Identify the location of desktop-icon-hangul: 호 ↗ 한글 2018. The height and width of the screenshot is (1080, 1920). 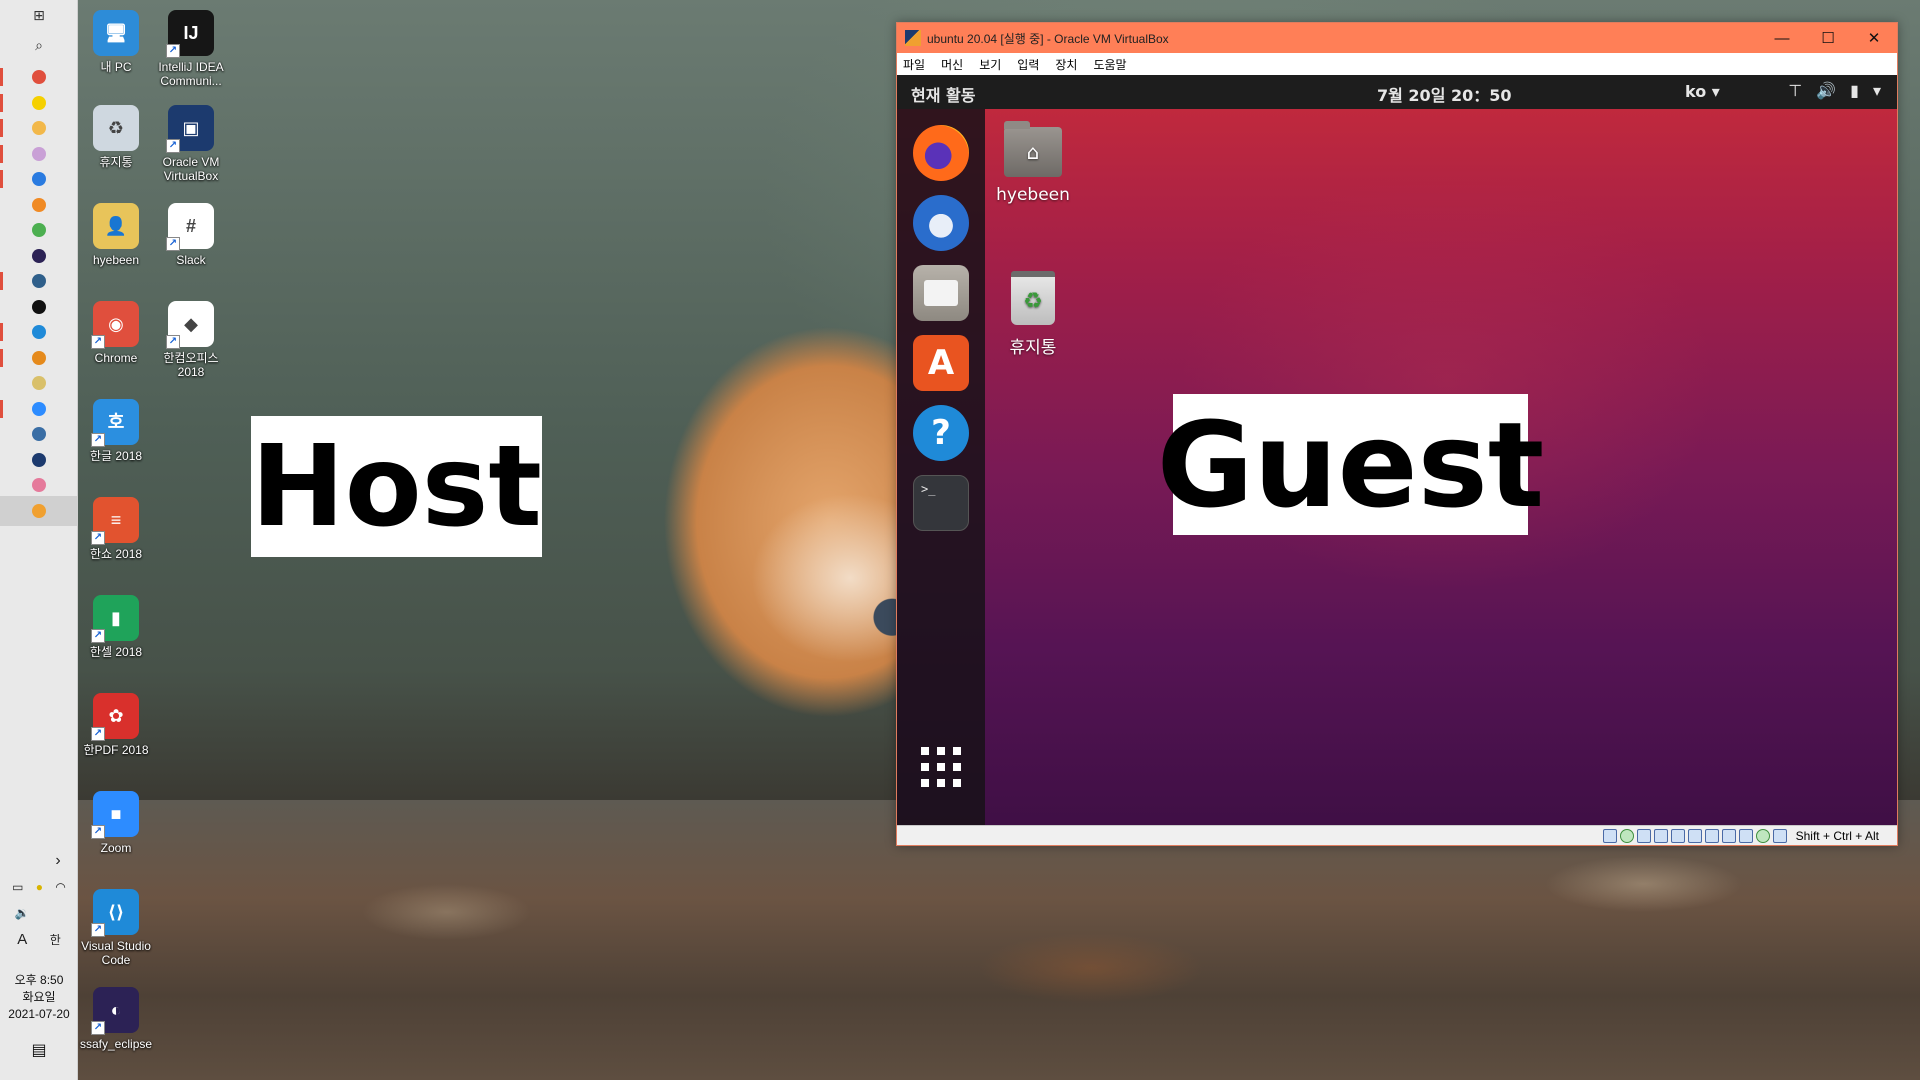
(116, 431).